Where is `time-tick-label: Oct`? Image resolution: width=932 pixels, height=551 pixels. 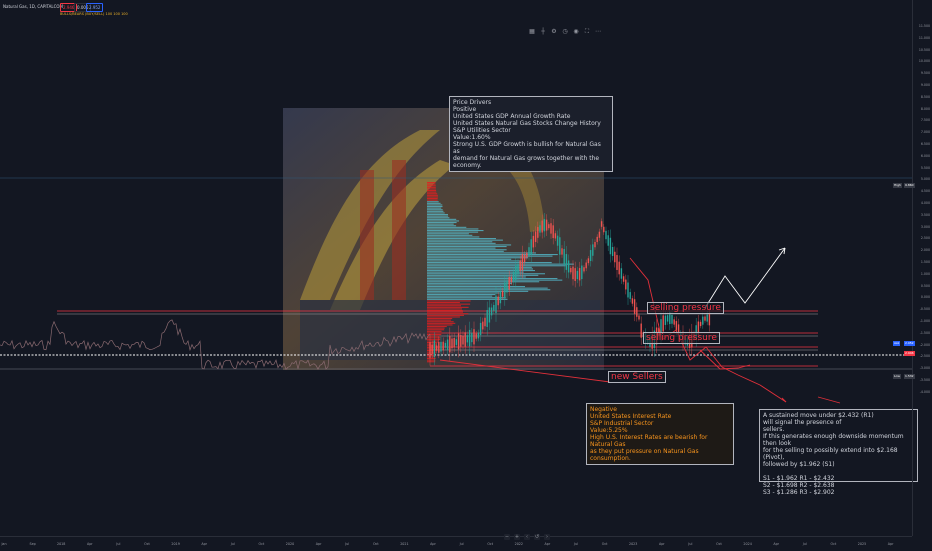 time-tick-label: Oct is located at coordinates (375, 544).